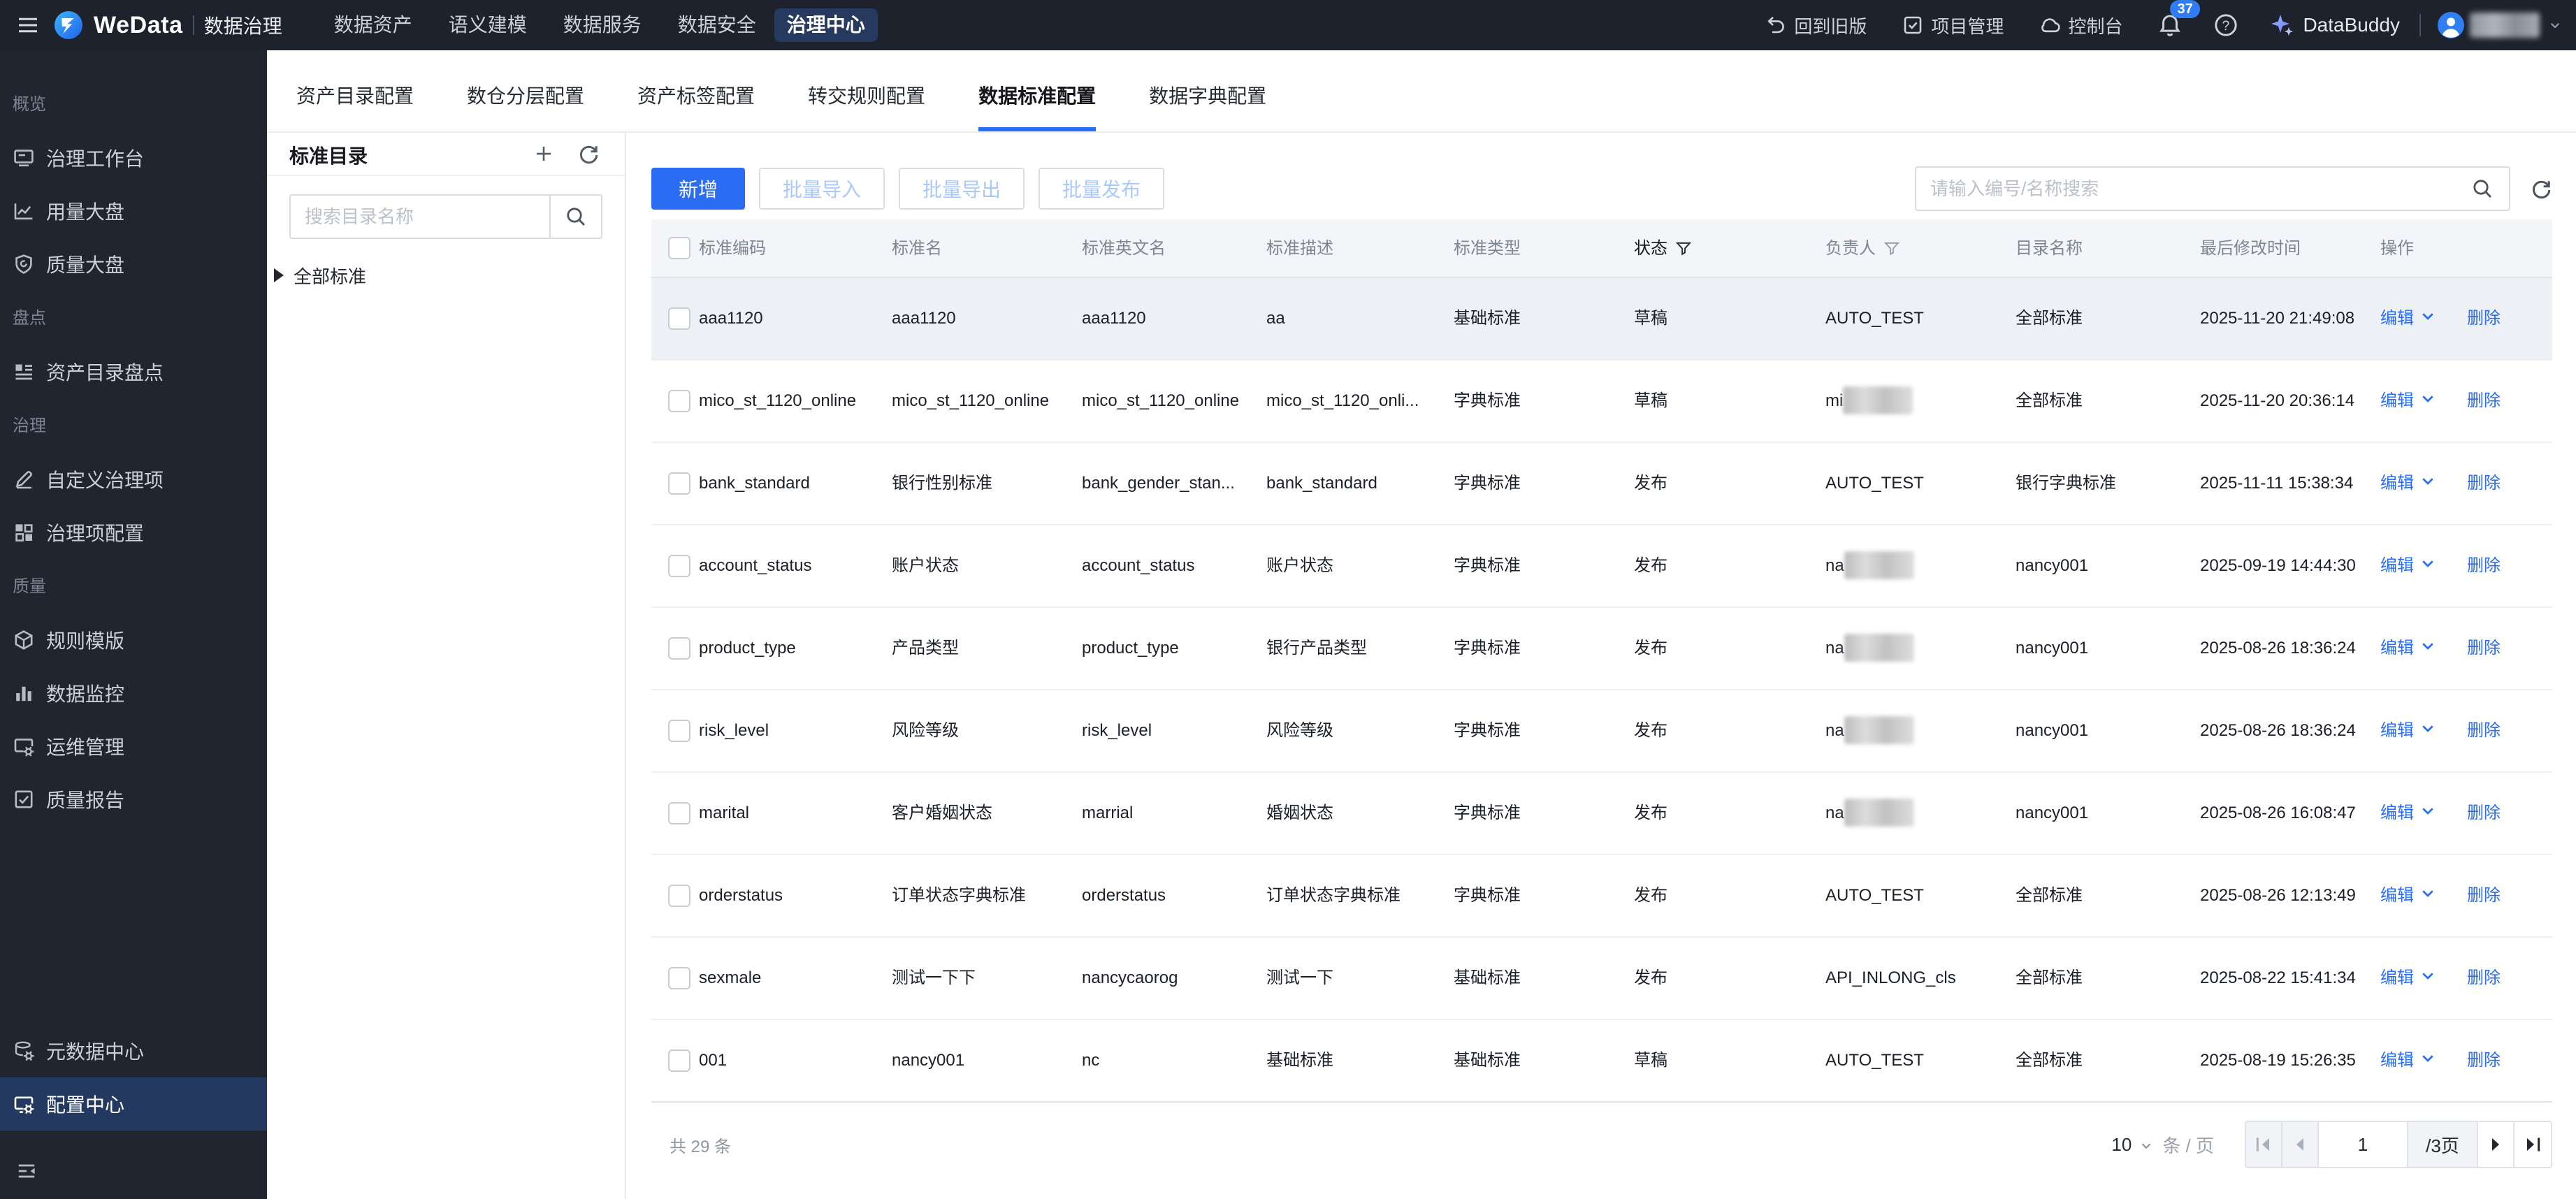 The width and height of the screenshot is (2576, 1199). What do you see at coordinates (1101, 189) in the screenshot?
I see `batch-publish-button: 批量发布` at bounding box center [1101, 189].